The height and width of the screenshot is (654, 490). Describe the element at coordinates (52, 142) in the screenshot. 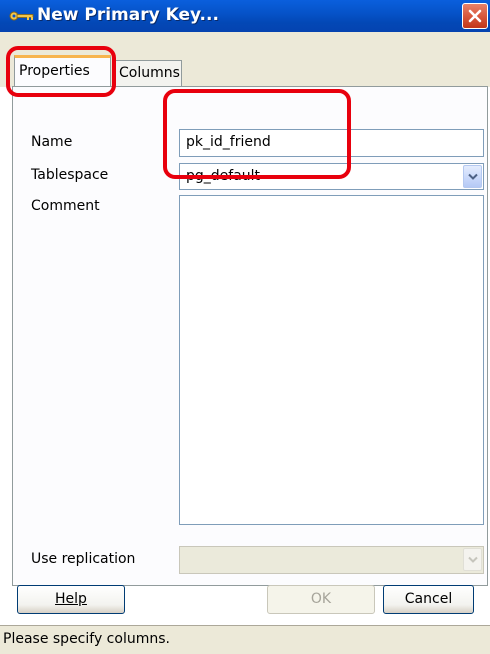

I see `name-label: Name` at that location.